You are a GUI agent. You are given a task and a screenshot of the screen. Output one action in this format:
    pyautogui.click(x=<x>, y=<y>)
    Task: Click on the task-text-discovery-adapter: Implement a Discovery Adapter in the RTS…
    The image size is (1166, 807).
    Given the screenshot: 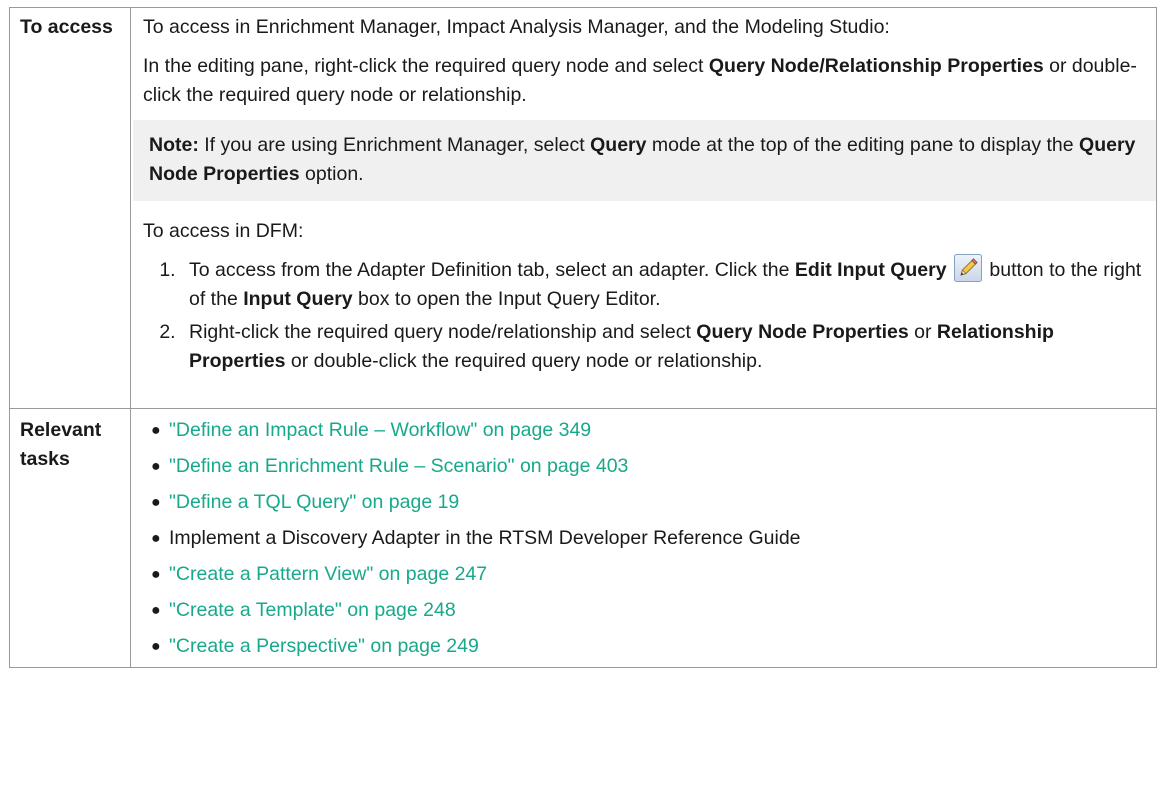 What is the action you would take?
    pyautogui.click(x=485, y=538)
    